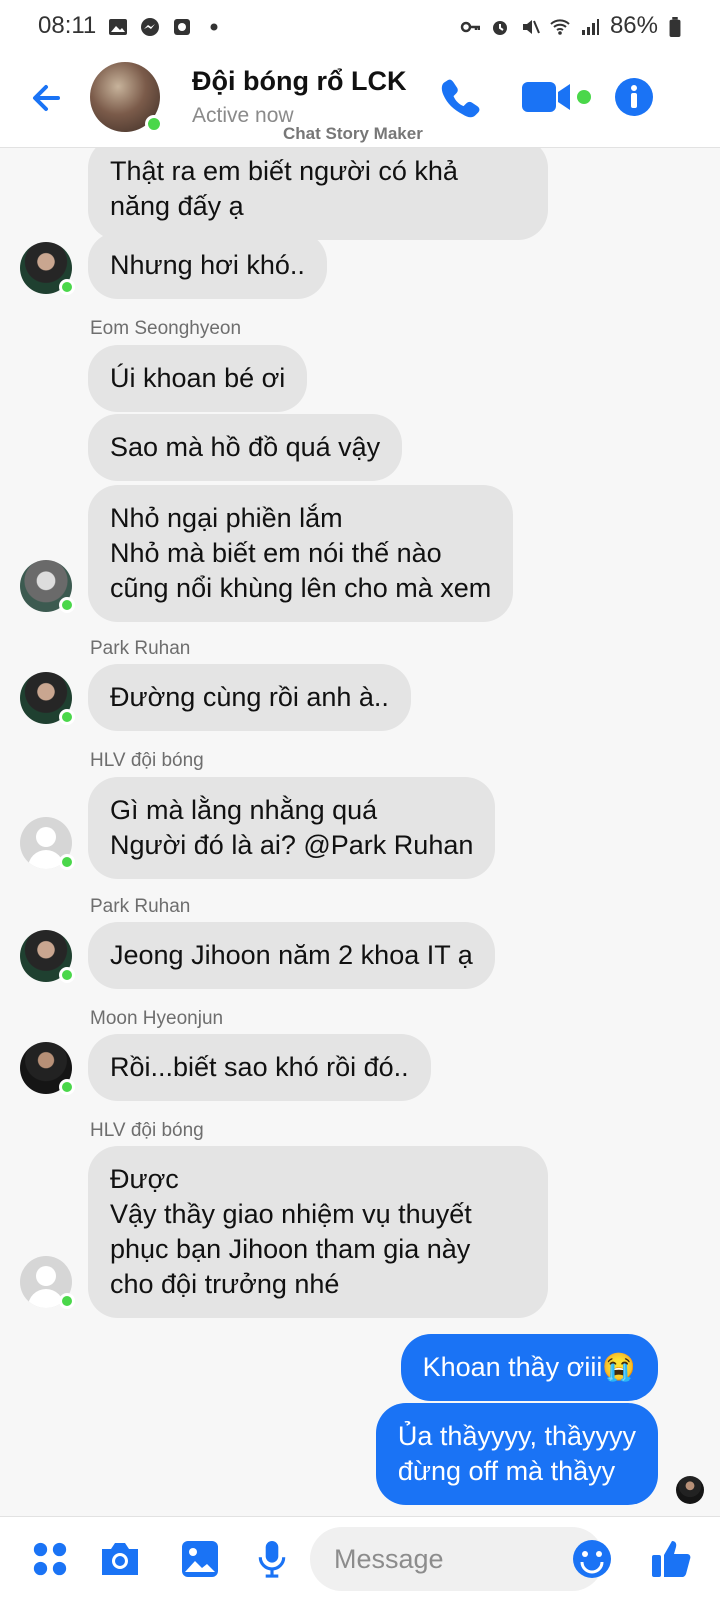  What do you see at coordinates (207, 265) in the screenshot?
I see `message-bubble: Nhưng hơi khó..` at bounding box center [207, 265].